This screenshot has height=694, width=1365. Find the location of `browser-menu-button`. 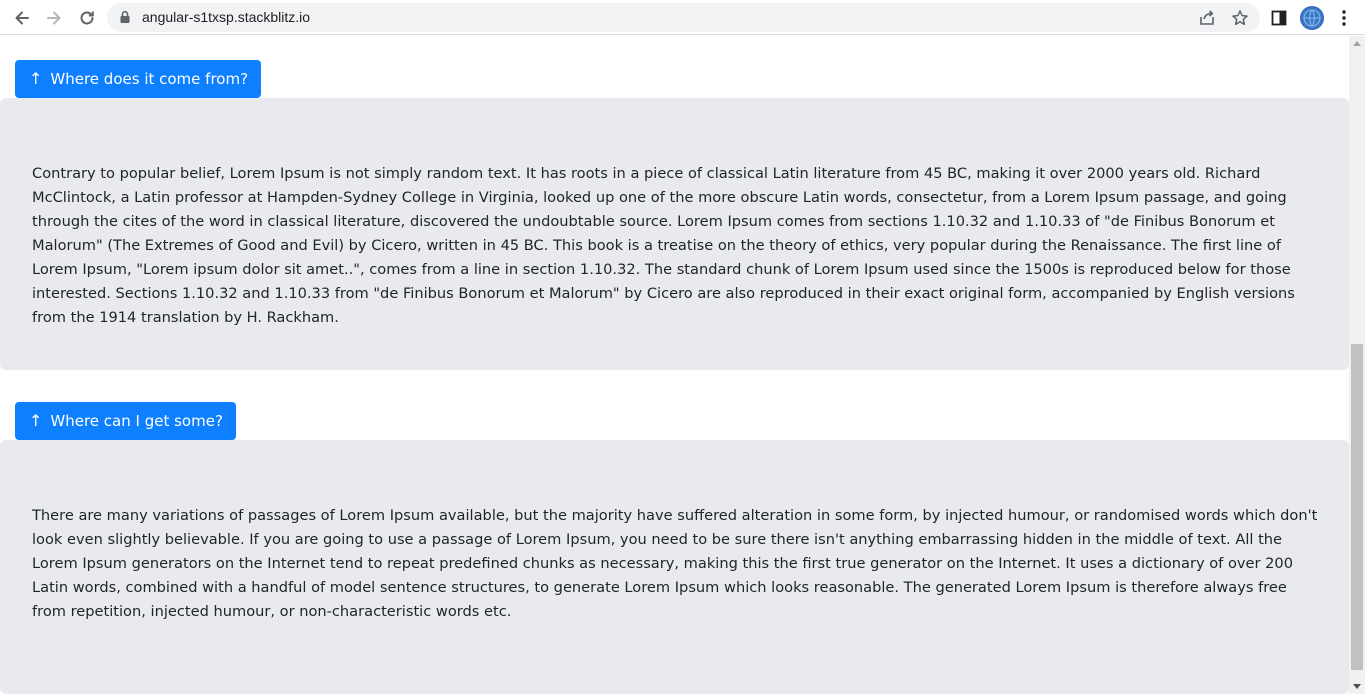

browser-menu-button is located at coordinates (1344, 18).